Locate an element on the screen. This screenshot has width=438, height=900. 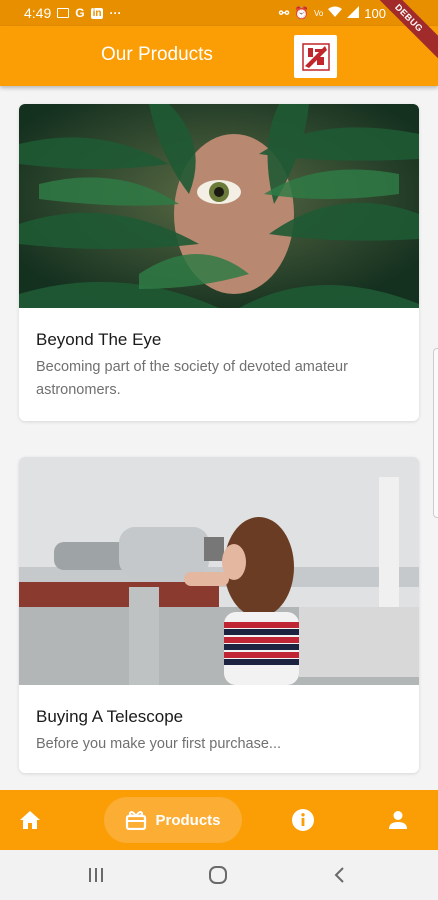
more-icon: ··· is located at coordinates (115, 13).